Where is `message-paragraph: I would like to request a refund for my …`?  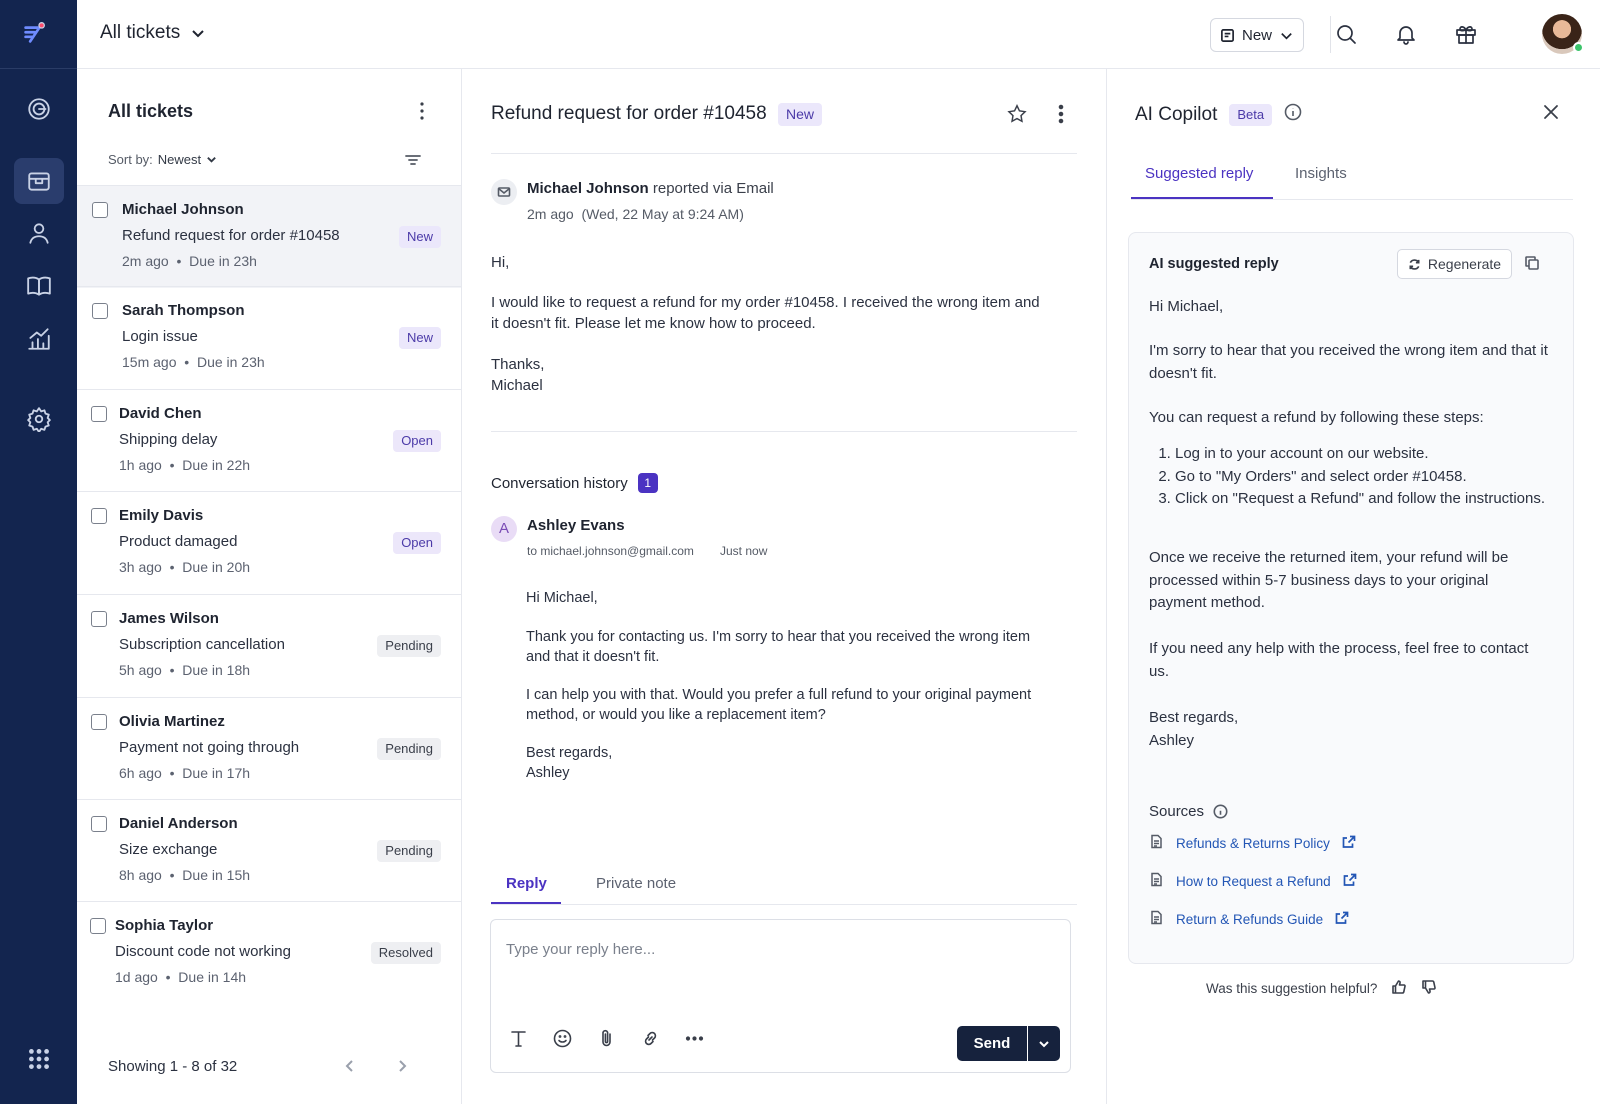 message-paragraph: I would like to request a refund for my … is located at coordinates (765, 313).